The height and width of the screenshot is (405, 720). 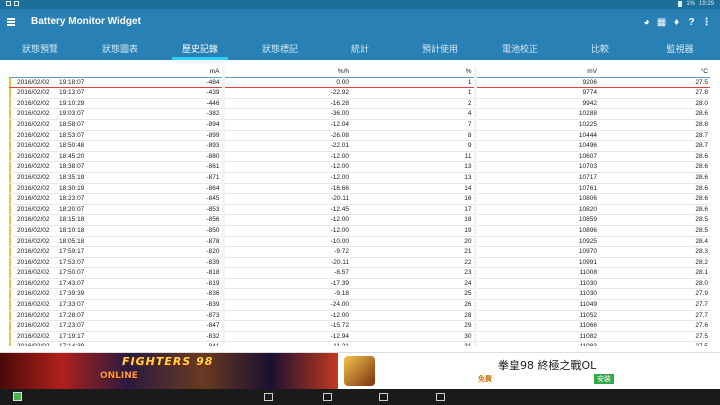 I want to click on app-menu-icon, so click(x=12, y=22).